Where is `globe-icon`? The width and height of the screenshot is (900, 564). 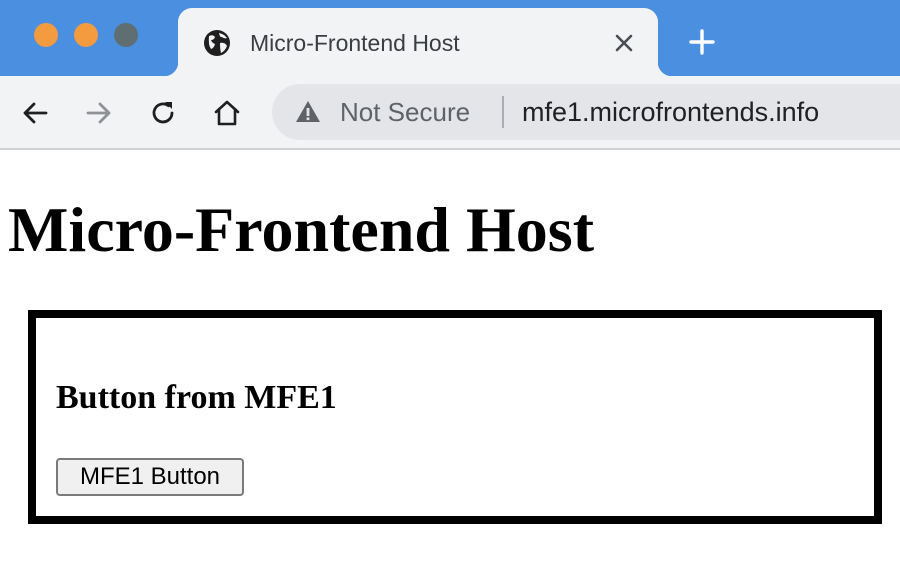
globe-icon is located at coordinates (217, 43).